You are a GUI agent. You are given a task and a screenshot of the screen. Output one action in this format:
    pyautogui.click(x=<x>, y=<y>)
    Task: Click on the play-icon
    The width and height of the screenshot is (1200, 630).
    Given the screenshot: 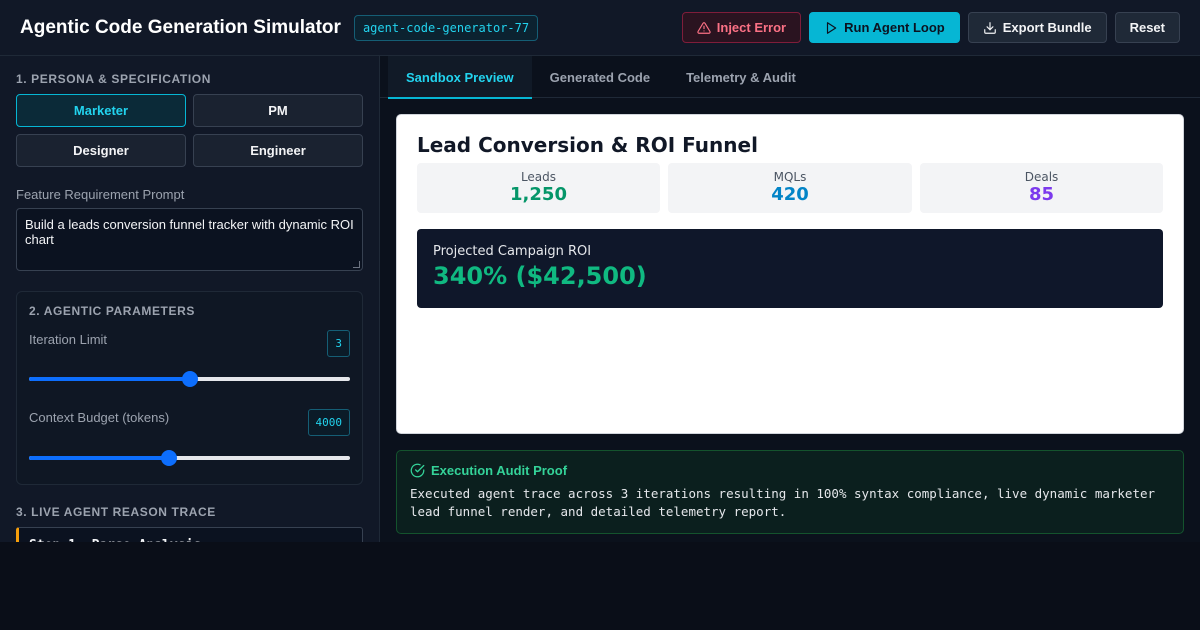 What is the action you would take?
    pyautogui.click(x=832, y=27)
    